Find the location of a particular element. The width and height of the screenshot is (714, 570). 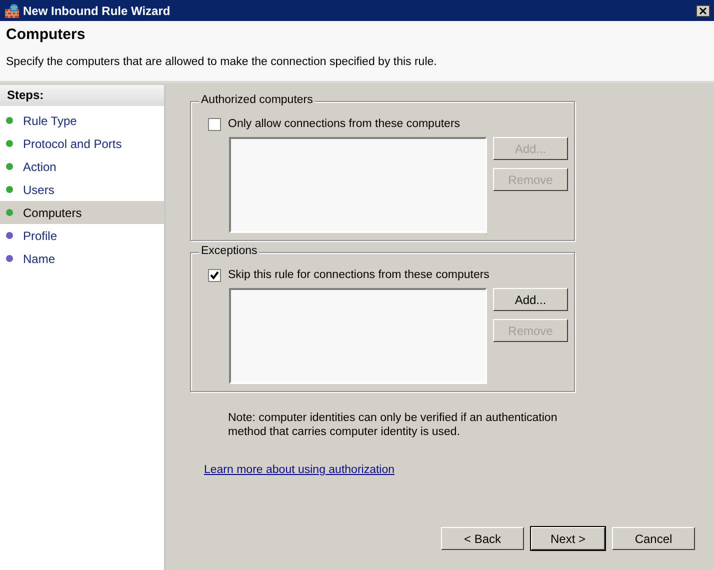

page-description: Specify the computers that are allowed to make the connection specified by this rule. is located at coordinates (222, 62).